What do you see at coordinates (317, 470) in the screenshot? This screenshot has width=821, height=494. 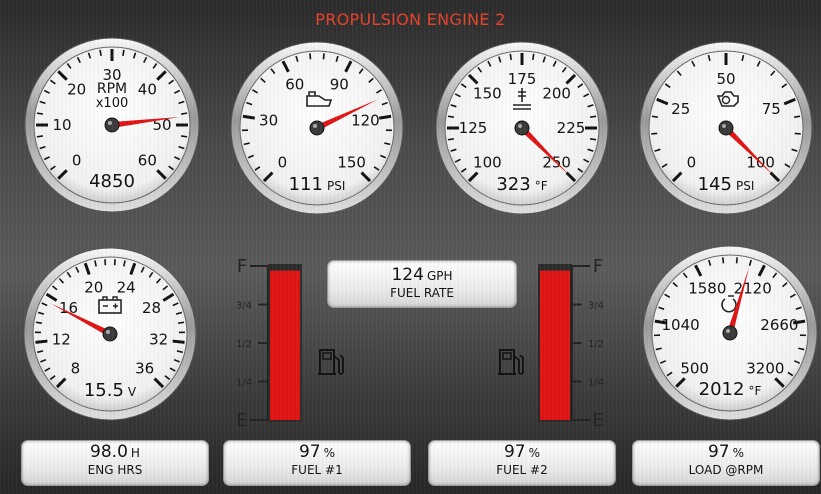 I see `fuel-1-label: FUEL #1` at bounding box center [317, 470].